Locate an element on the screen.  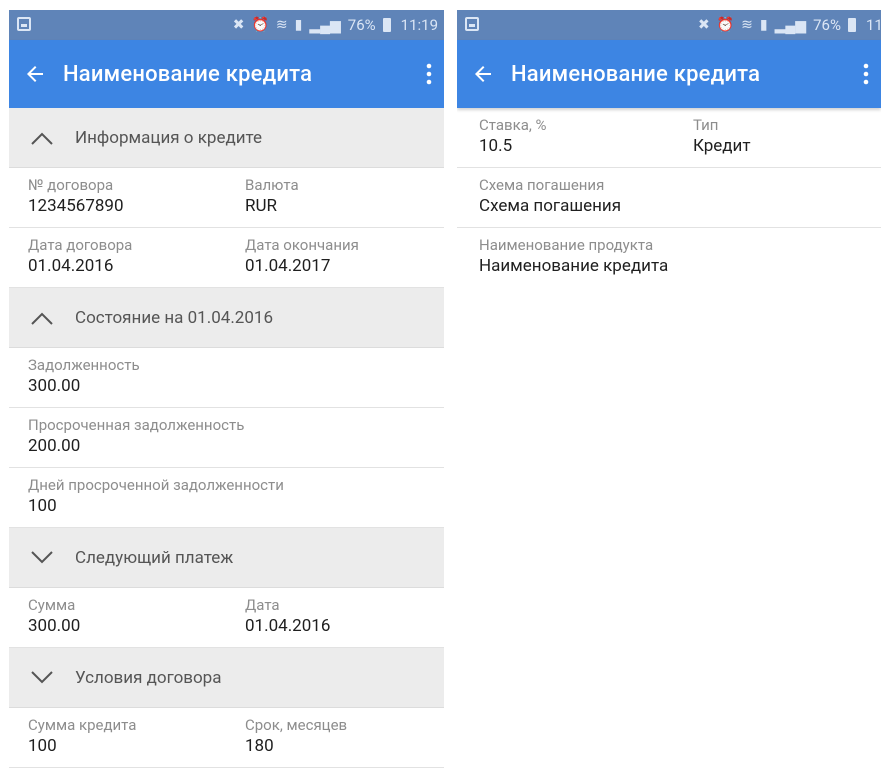
overdue-debt: 200.00 is located at coordinates (54, 446).